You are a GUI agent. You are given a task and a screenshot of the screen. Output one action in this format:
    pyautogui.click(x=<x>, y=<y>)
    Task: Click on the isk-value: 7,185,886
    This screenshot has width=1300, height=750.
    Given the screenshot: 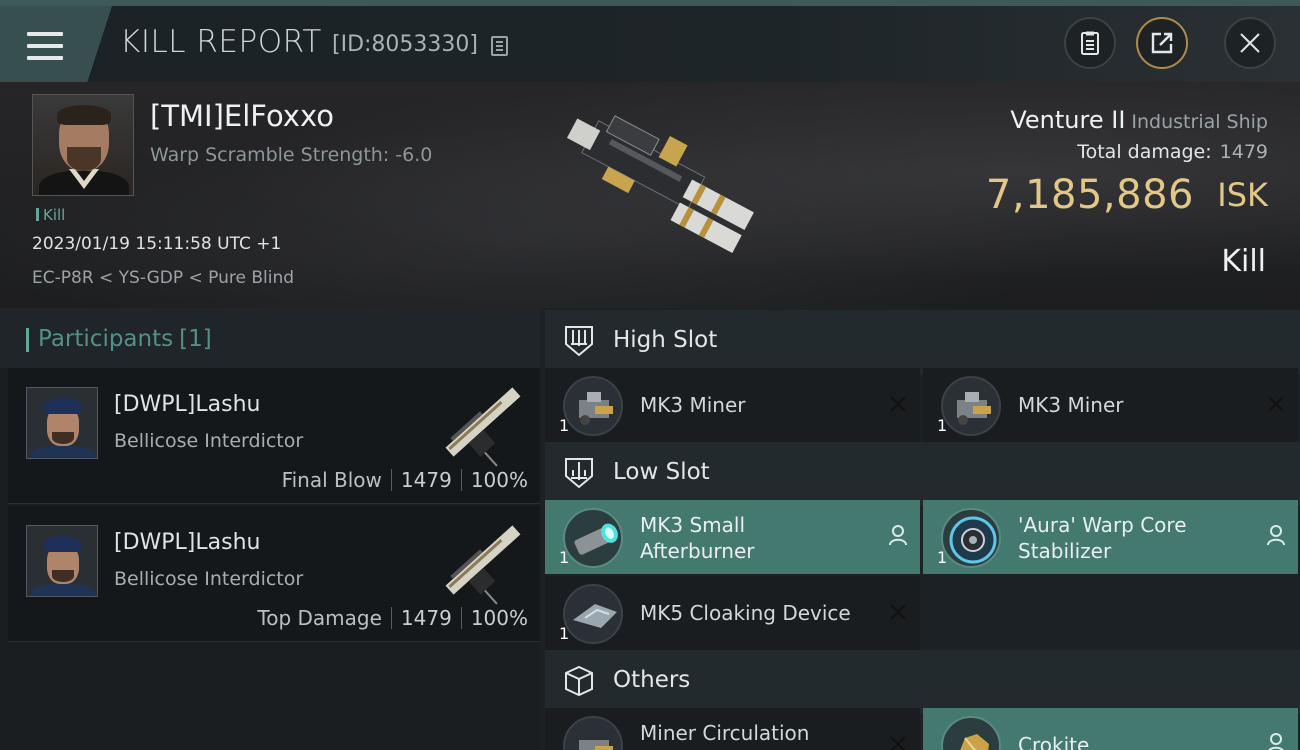 What is the action you would take?
    pyautogui.click(x=1089, y=195)
    